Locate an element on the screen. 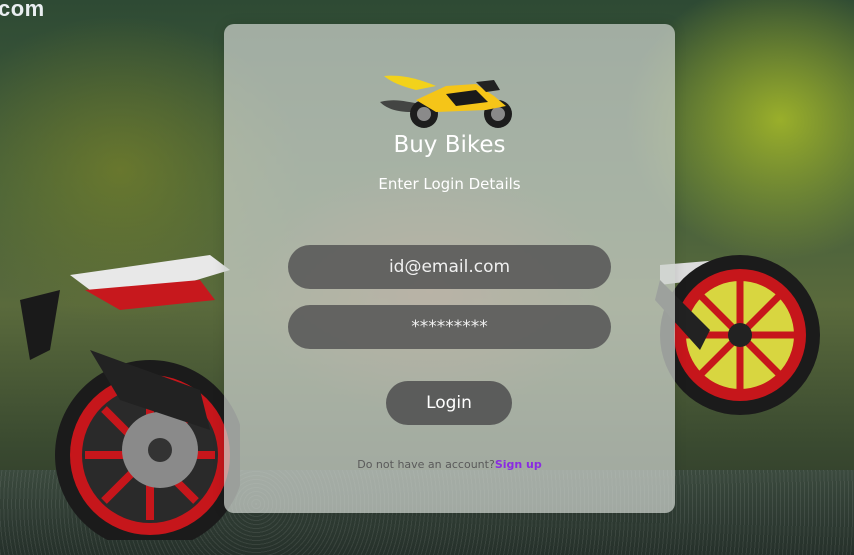 The image size is (854, 555). signup-prompt: Do not have an account?Sign up is located at coordinates (449, 464).